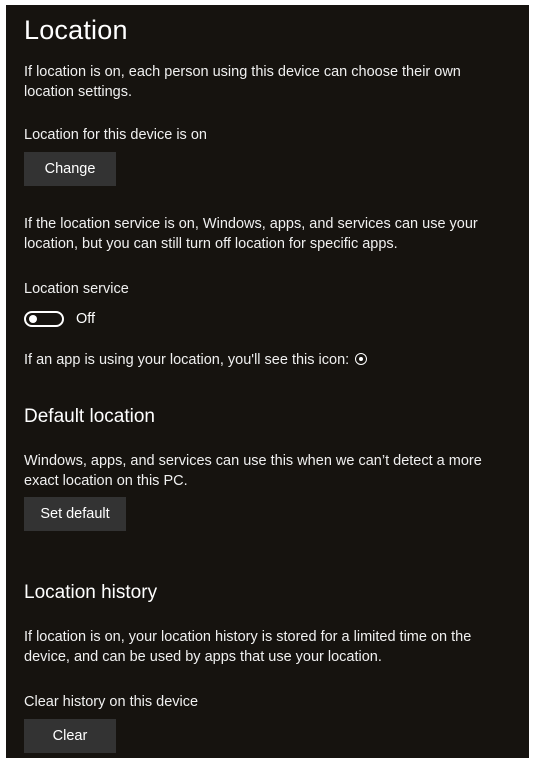 The width and height of the screenshot is (534, 763). What do you see at coordinates (91, 592) in the screenshot?
I see `location-history-heading: Location history` at bounding box center [91, 592].